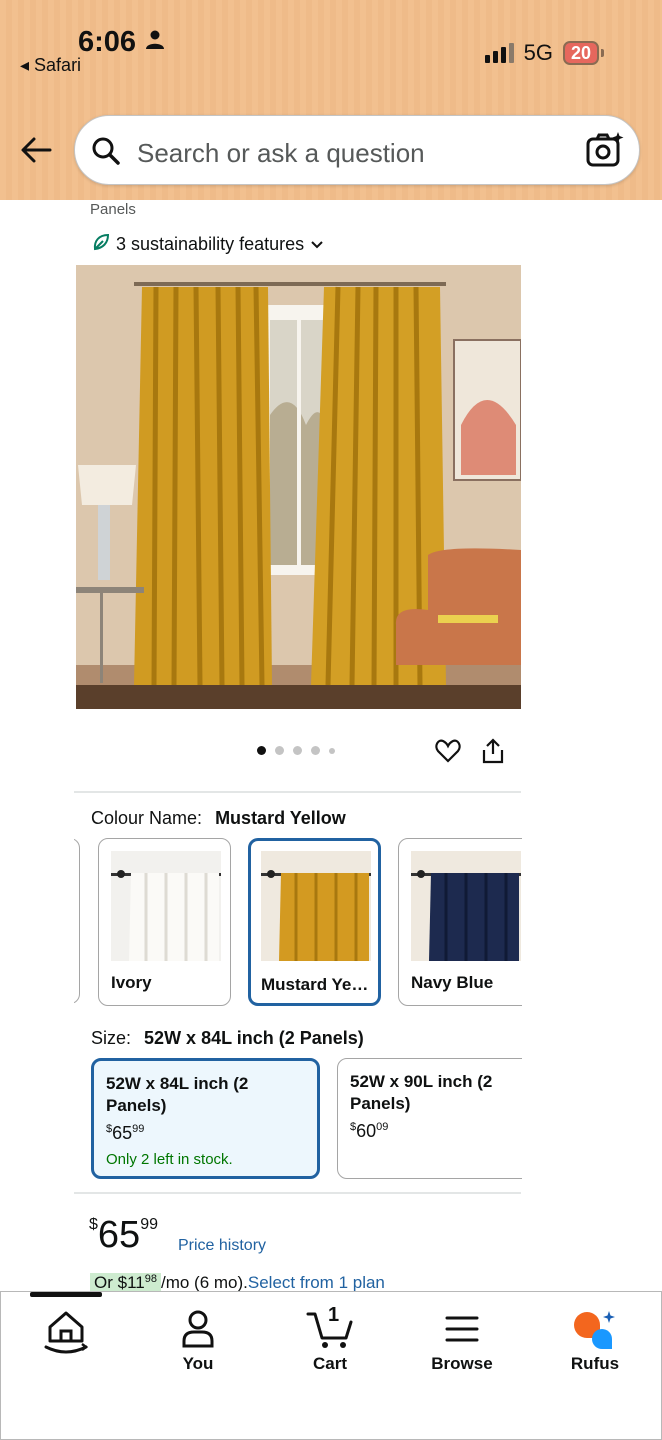 Image resolution: width=662 pixels, height=1440 pixels. I want to click on camera-search-icon, so click(605, 152).